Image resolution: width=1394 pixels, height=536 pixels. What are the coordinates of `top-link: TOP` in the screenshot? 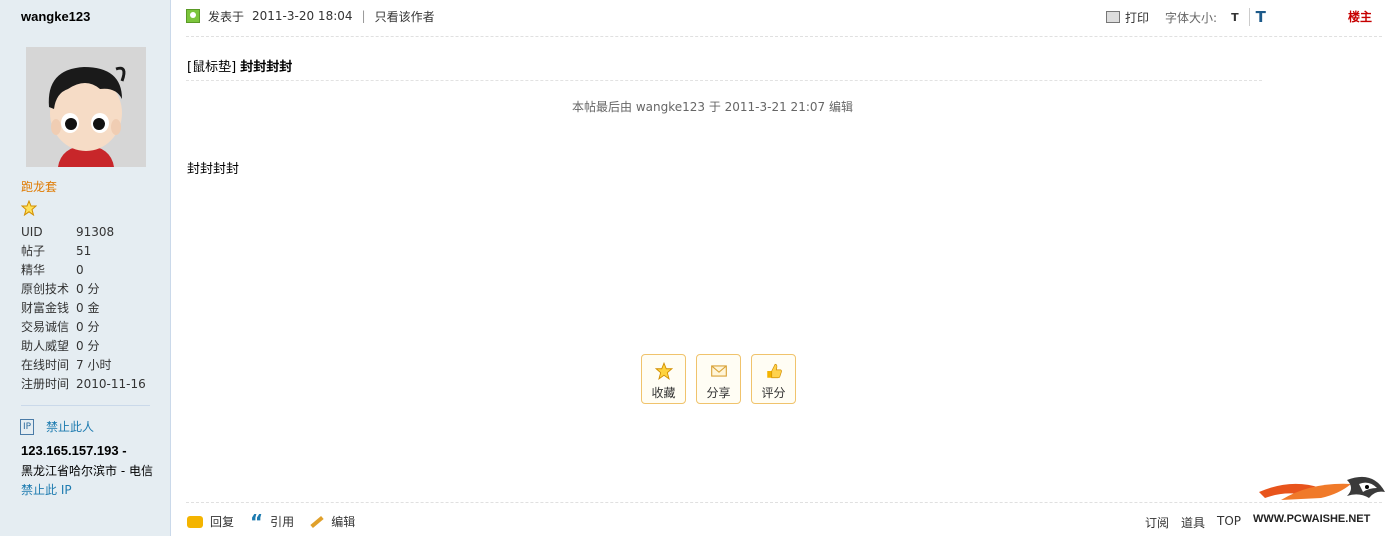 It's located at (1229, 522).